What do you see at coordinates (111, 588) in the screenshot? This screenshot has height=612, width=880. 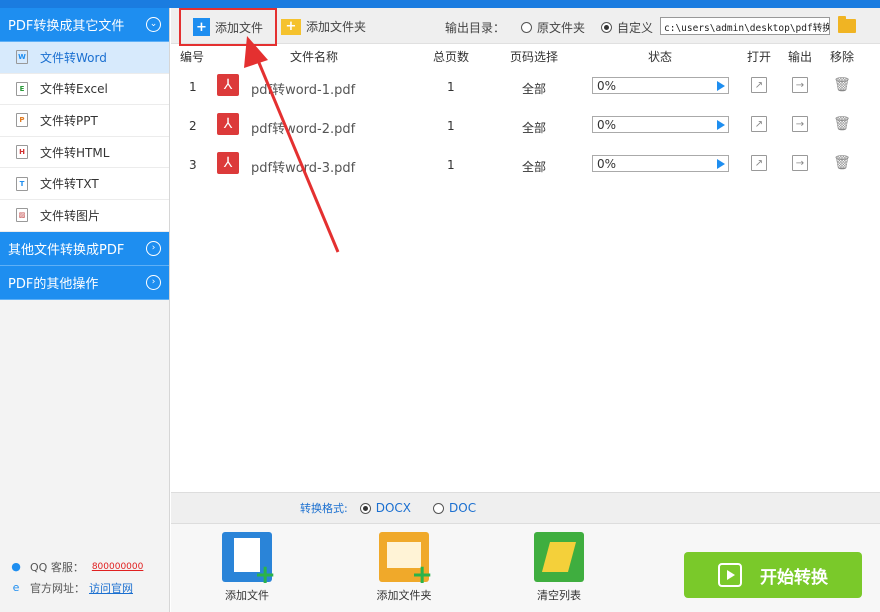 I see `website-link: 访问官网` at bounding box center [111, 588].